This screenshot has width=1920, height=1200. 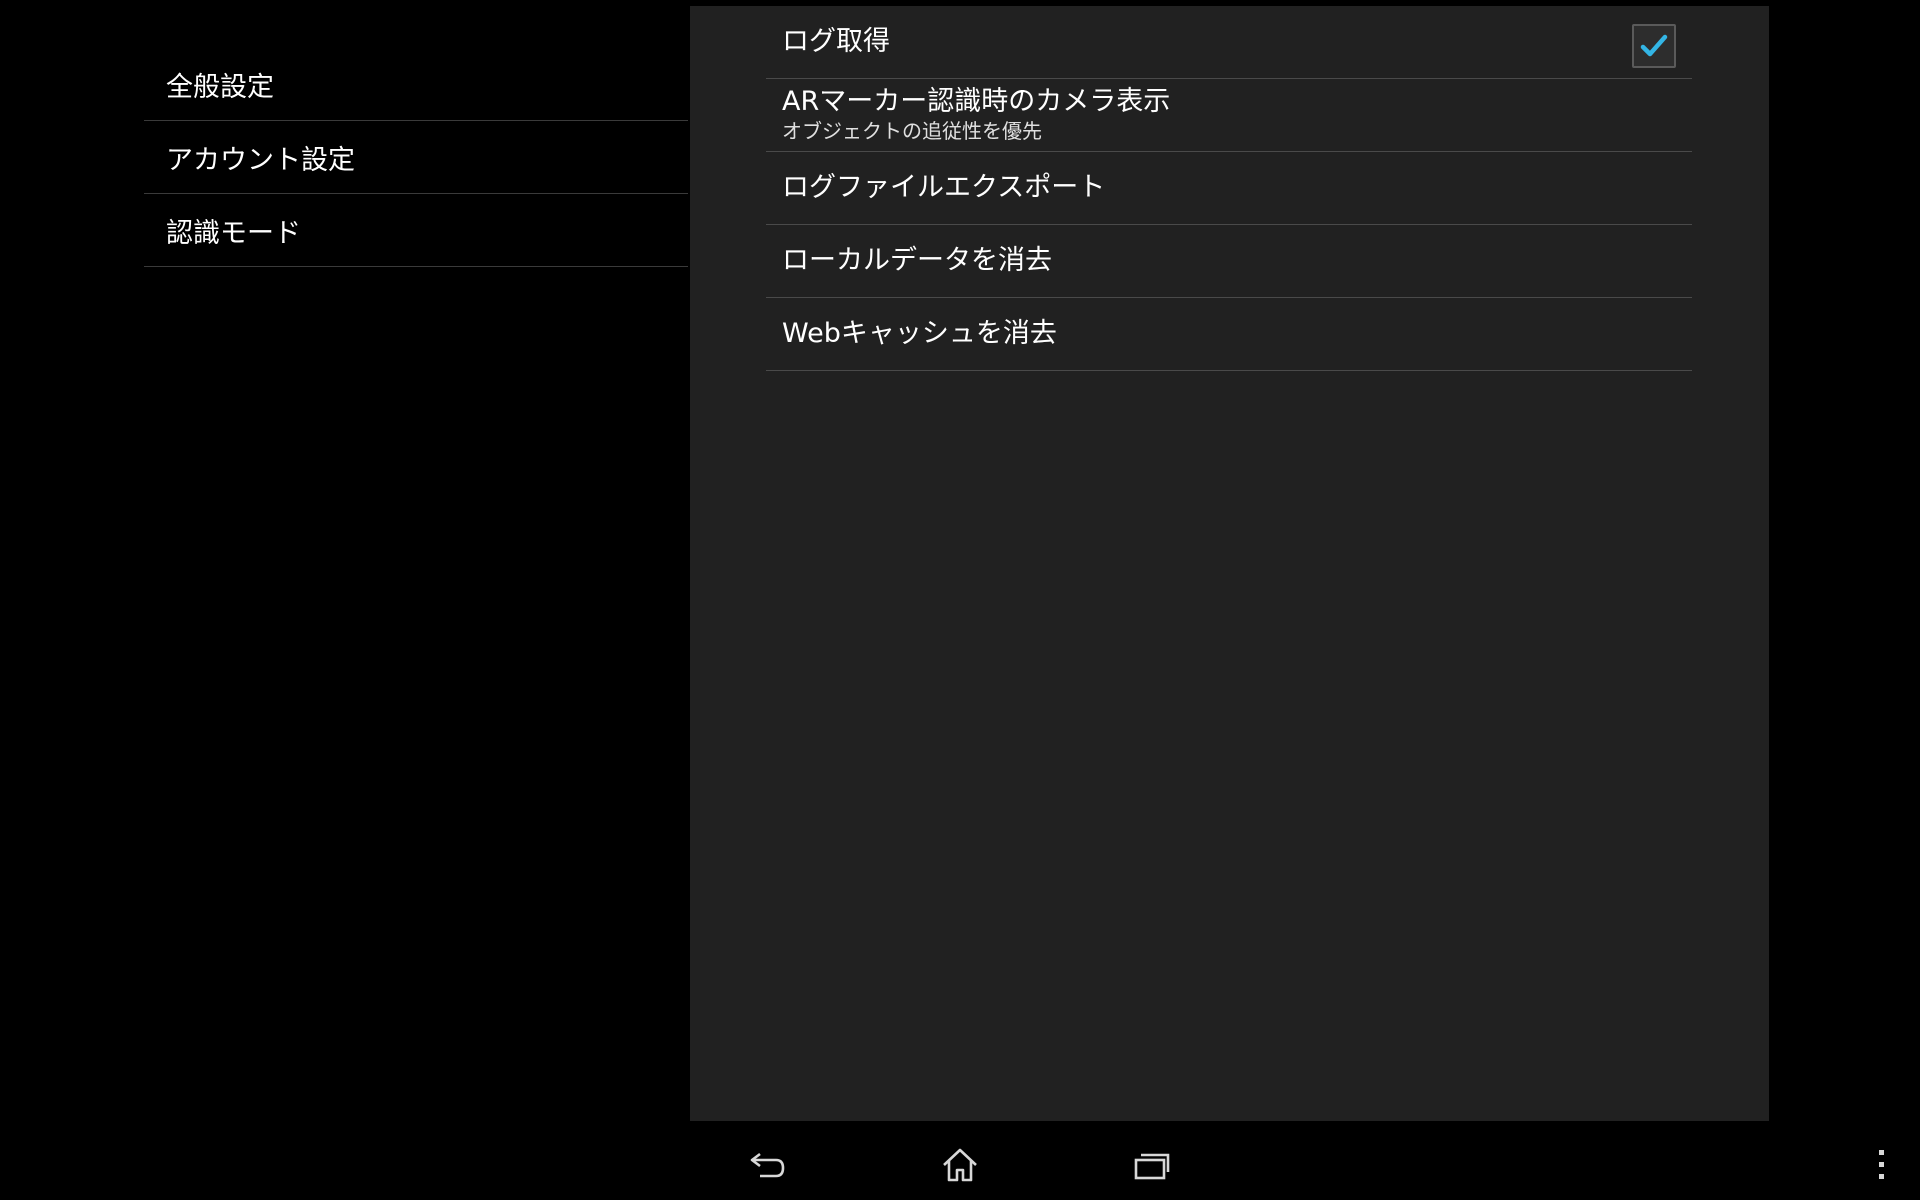 I want to click on pref-log-file-export: ログファイルエクスポート, so click(x=1229, y=188).